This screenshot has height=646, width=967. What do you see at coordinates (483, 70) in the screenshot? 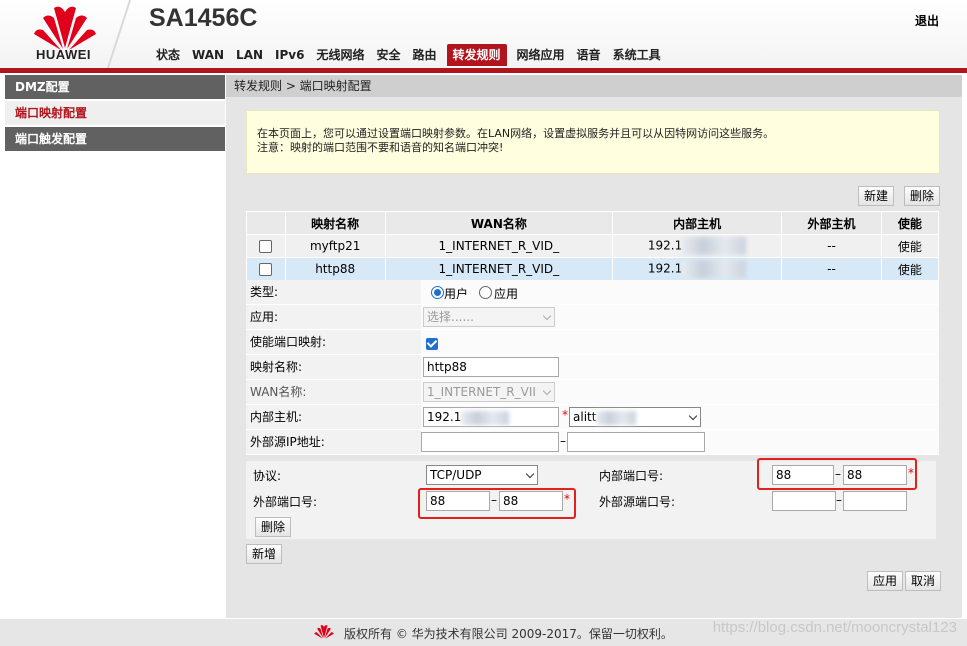
I see `header-accent-bar` at bounding box center [483, 70].